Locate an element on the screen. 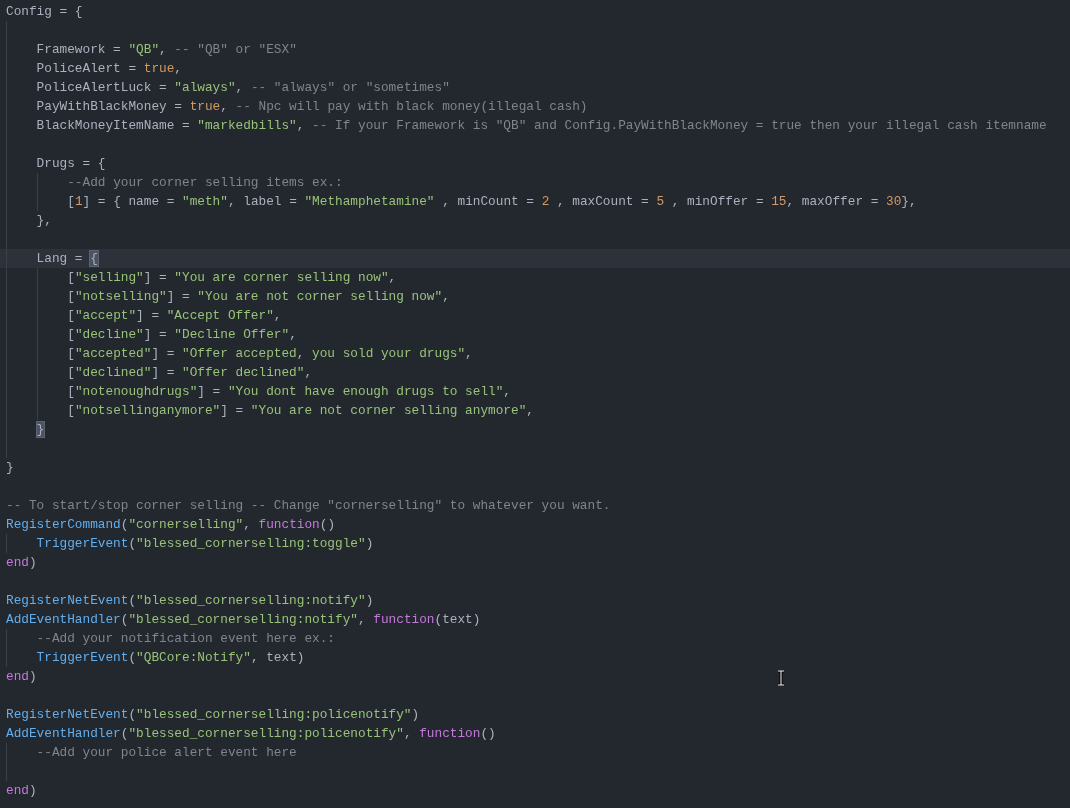 The width and height of the screenshot is (1070, 808). code-line: ["accept"] = "Accept Offer", is located at coordinates (174, 315).